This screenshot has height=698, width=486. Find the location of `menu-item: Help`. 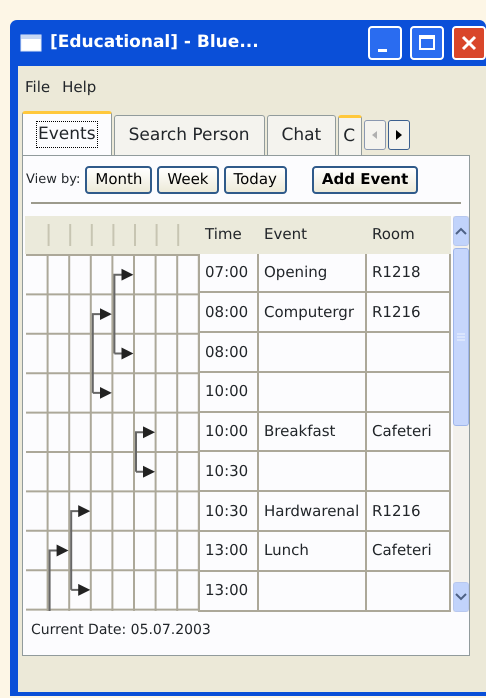

menu-item: Help is located at coordinates (79, 87).